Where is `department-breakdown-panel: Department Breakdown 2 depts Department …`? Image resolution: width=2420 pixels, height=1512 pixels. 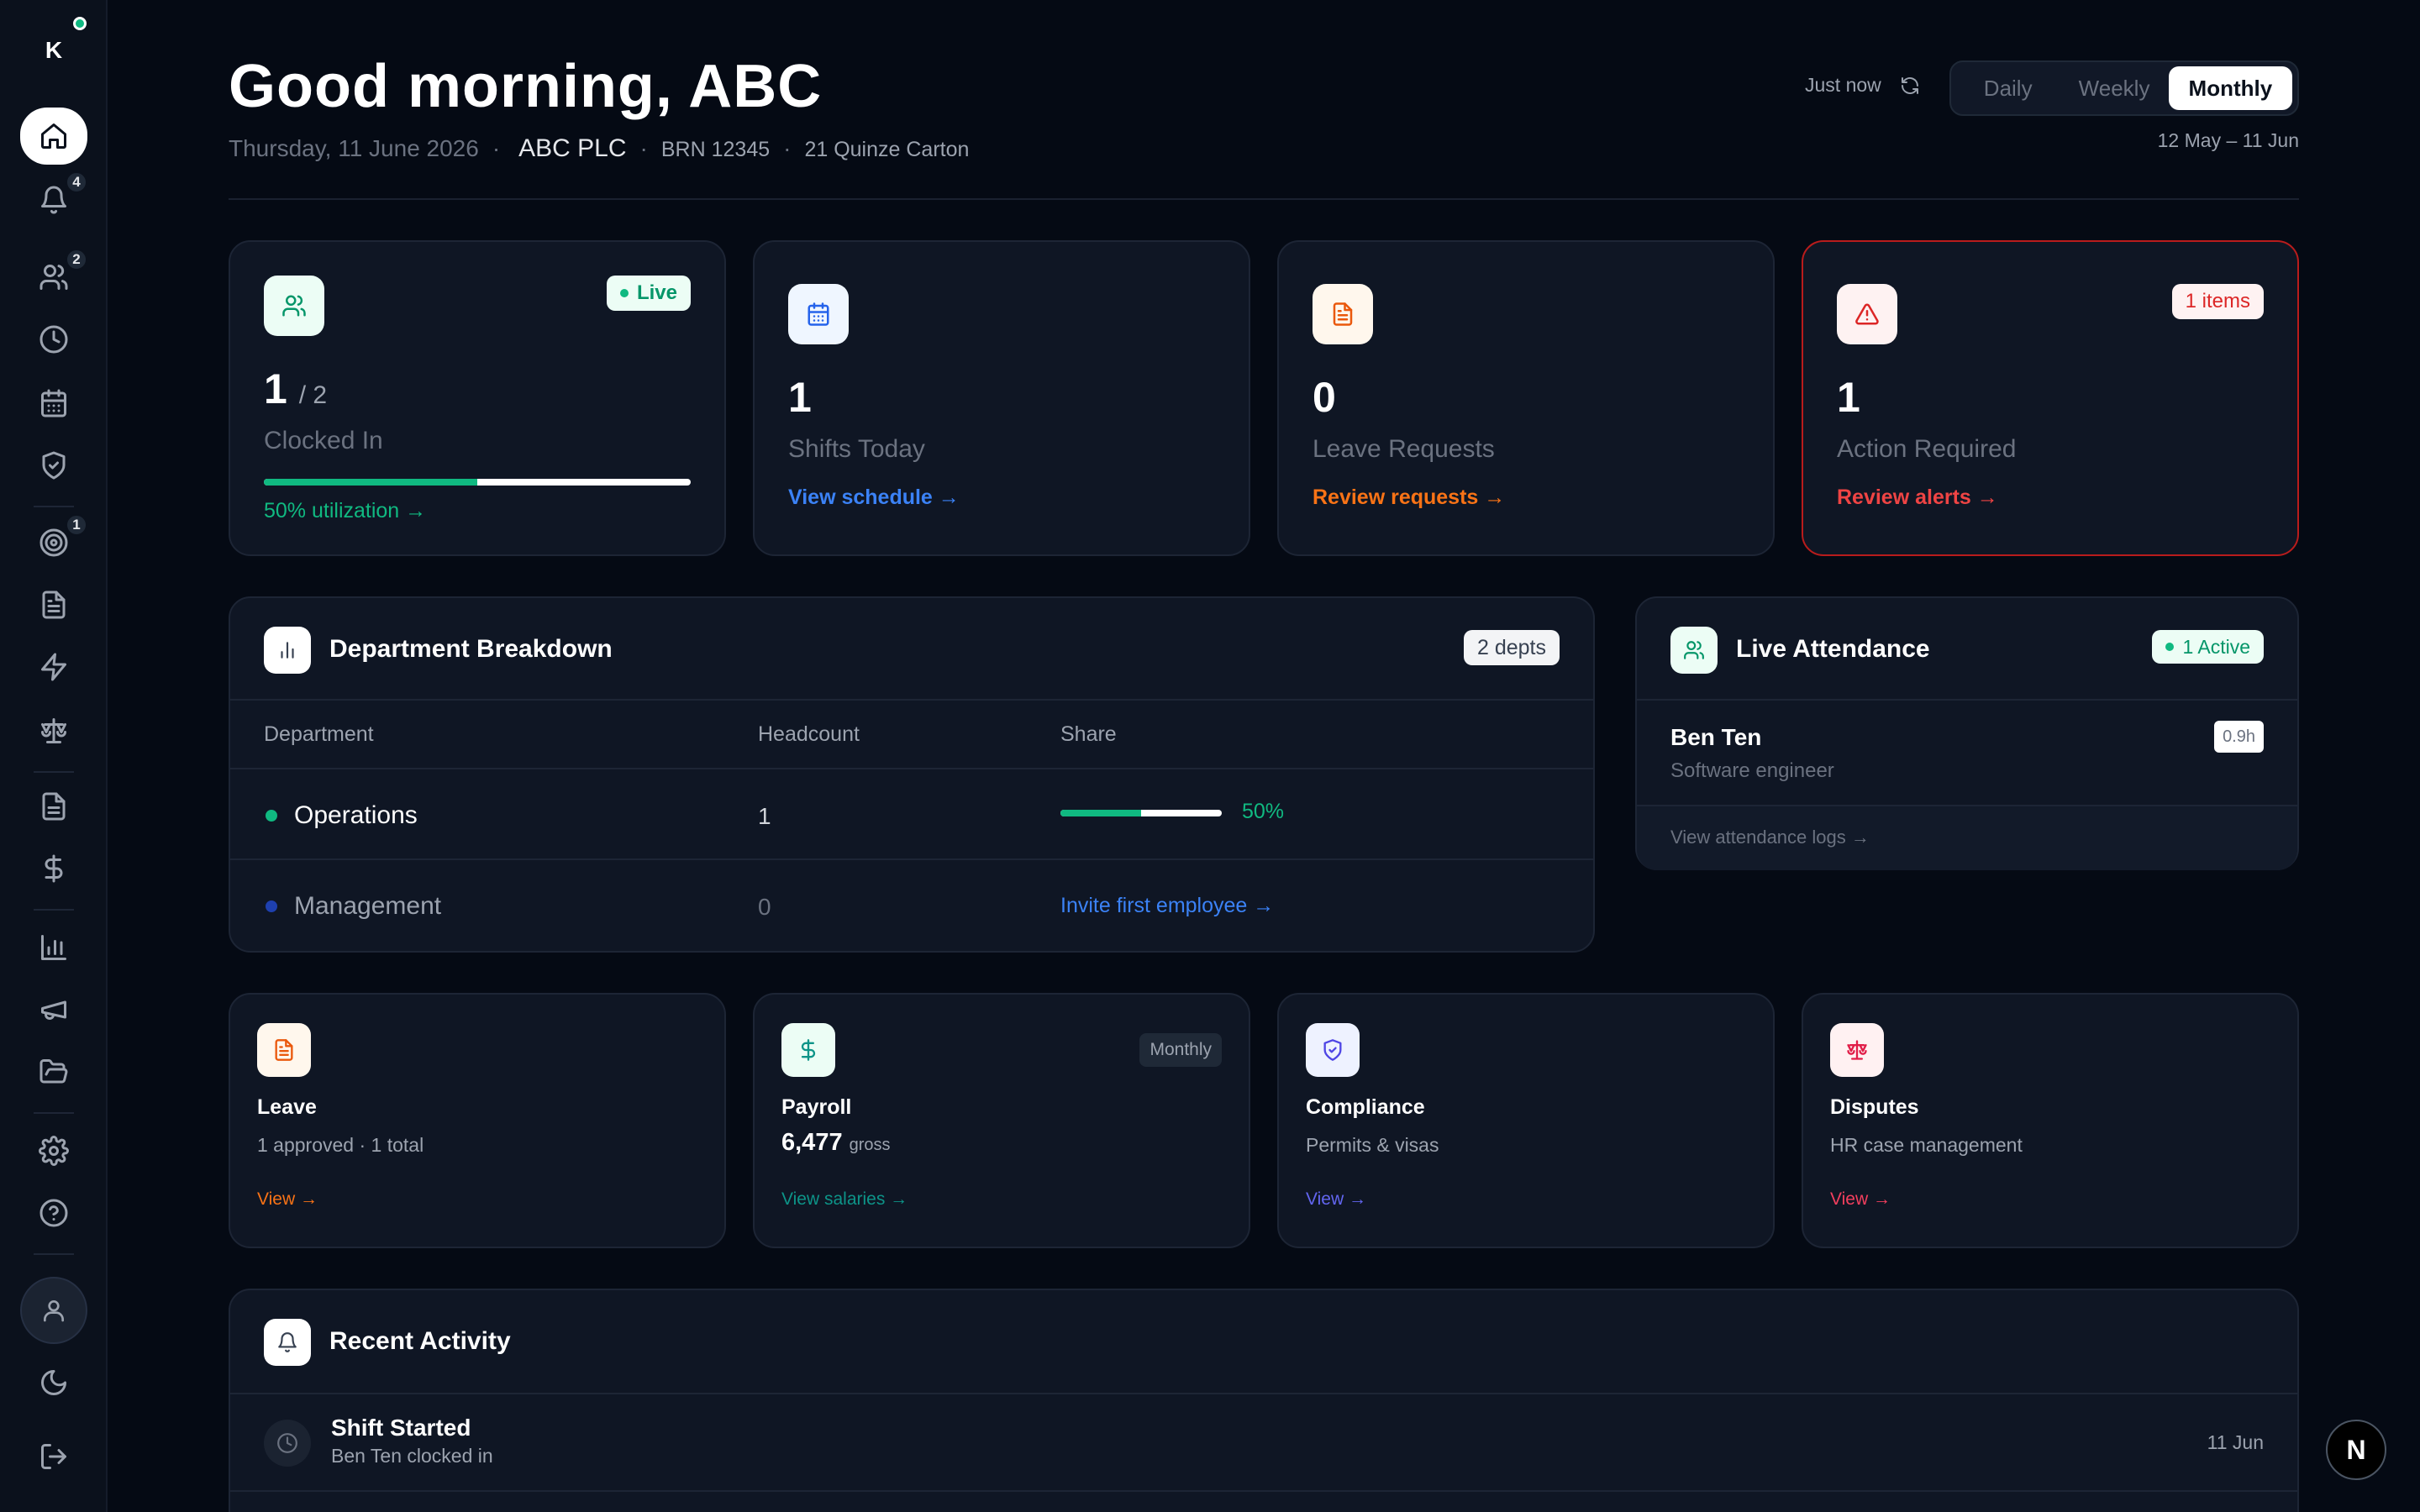
department-breakdown-panel: Department Breakdown 2 depts Department … is located at coordinates (912, 774).